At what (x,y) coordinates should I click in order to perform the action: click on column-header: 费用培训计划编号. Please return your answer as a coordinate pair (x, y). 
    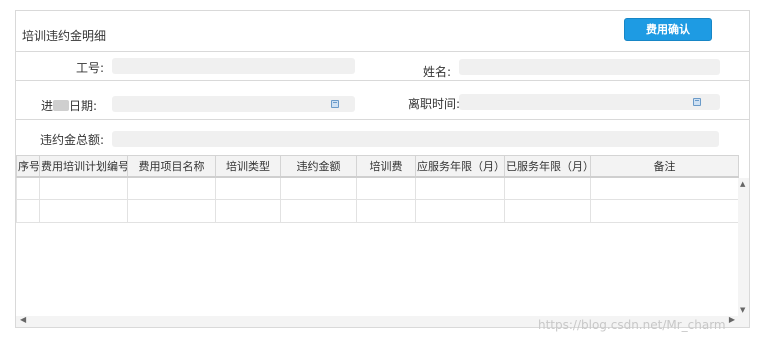
    Looking at the image, I should click on (83, 166).